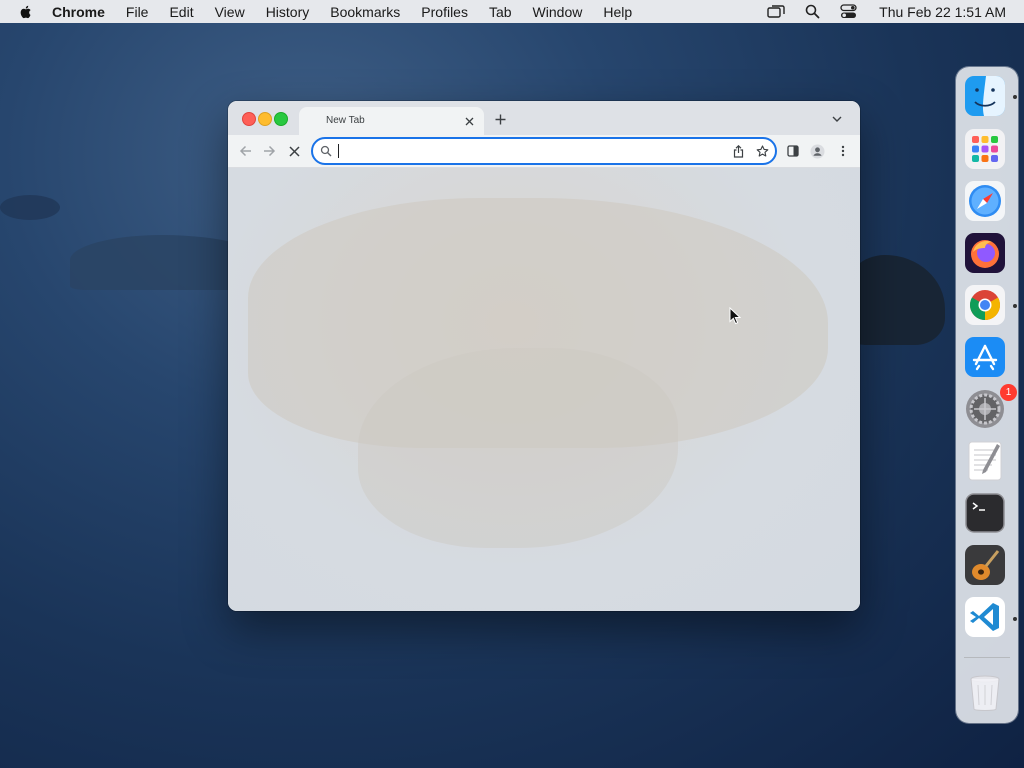  Describe the element at coordinates (500, 119) in the screenshot. I see `new-tab-button` at that location.